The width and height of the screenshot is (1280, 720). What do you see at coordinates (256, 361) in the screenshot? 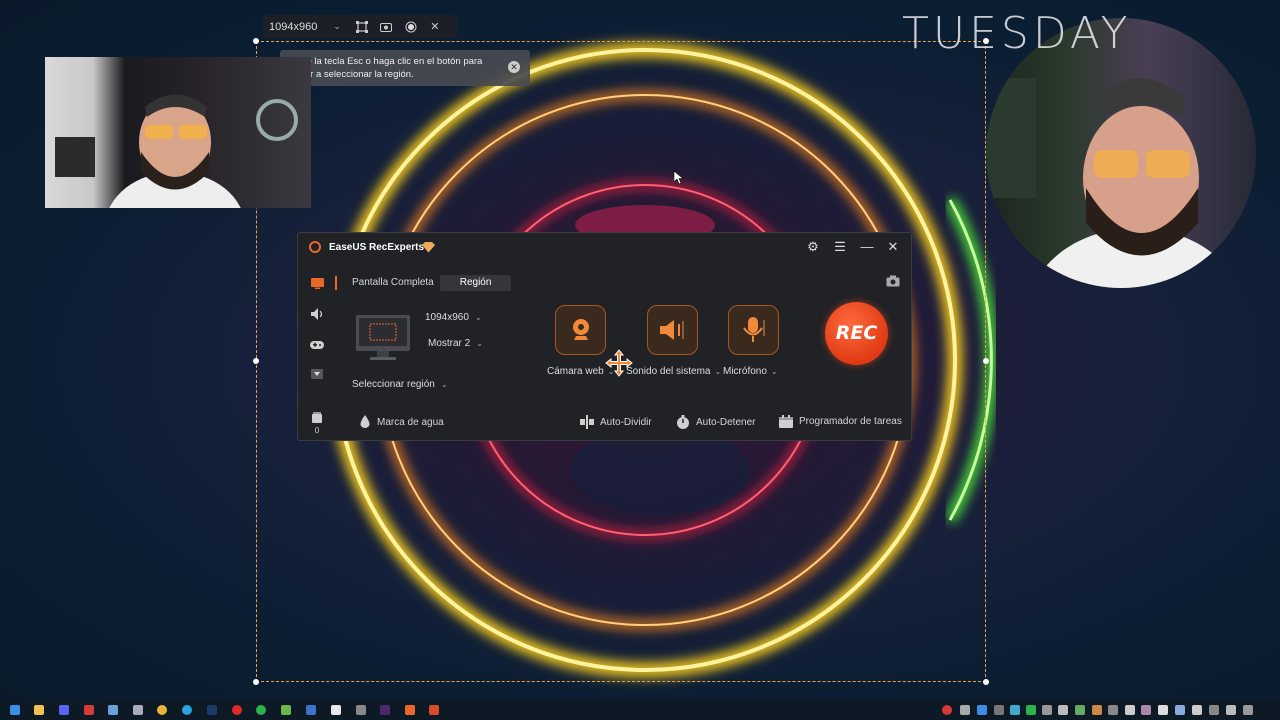
I see `resize-handle-ml` at bounding box center [256, 361].